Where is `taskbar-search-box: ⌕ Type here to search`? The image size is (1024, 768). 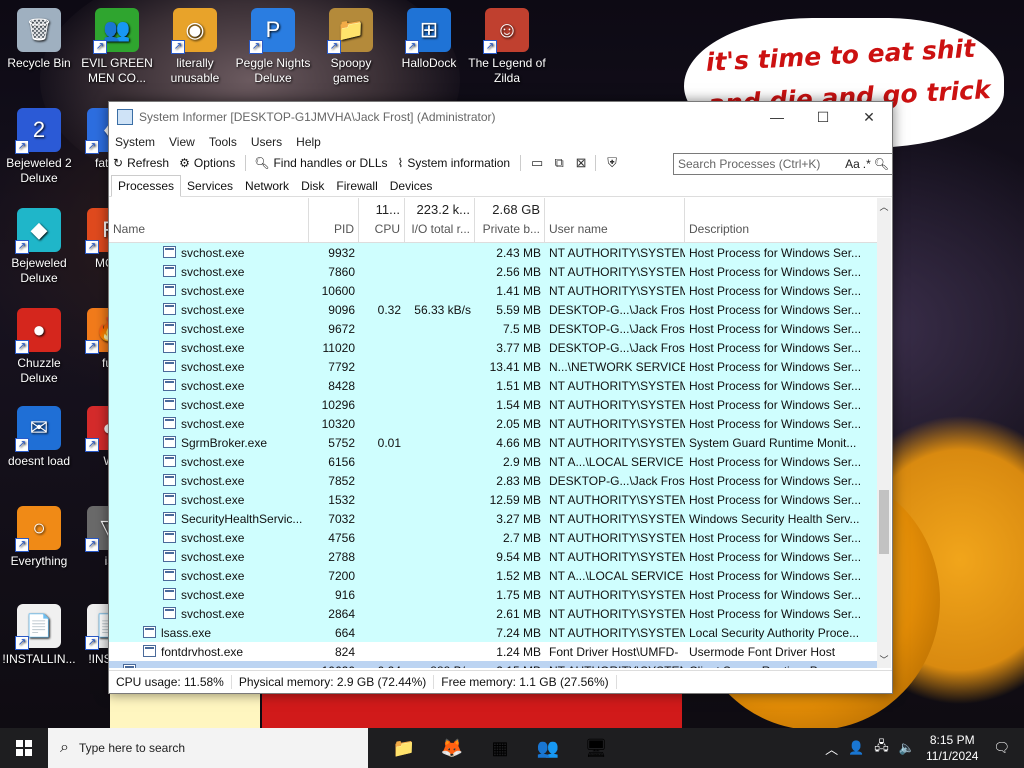 taskbar-search-box: ⌕ Type here to search is located at coordinates (208, 748).